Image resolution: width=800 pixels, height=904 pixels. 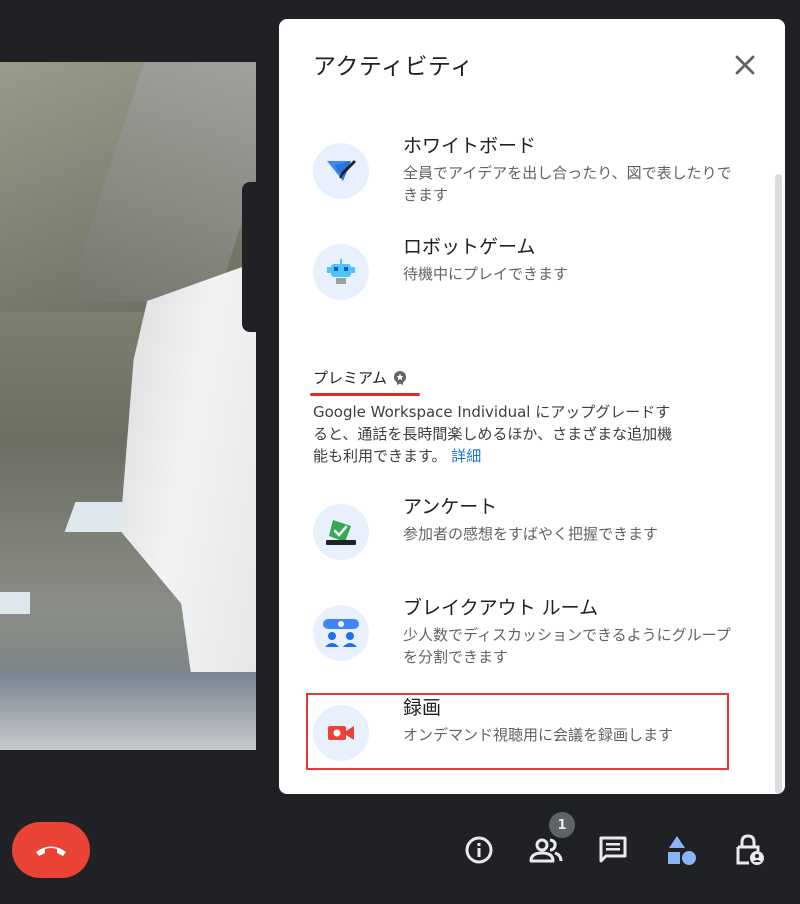 I want to click on premium-heading: プレミアム, so click(x=360, y=377).